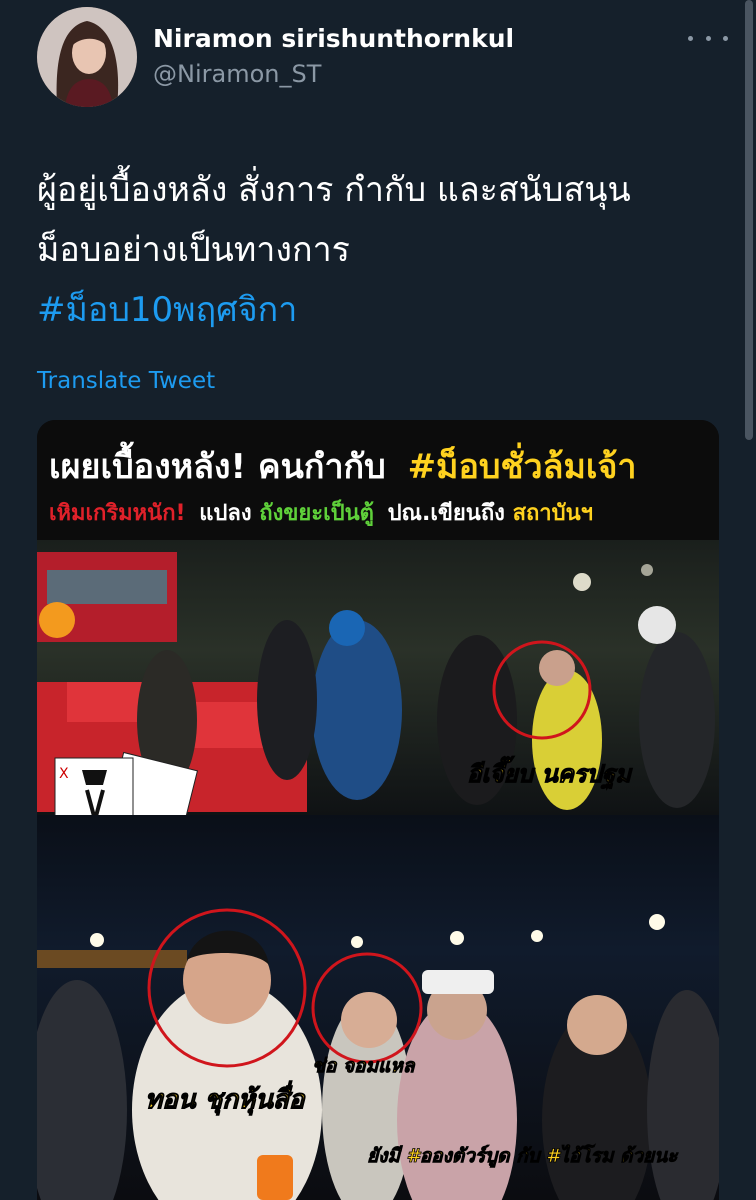 The image size is (756, 1200). What do you see at coordinates (225, 513) in the screenshot?
I see `subheadline-white-1: แปลง` at bounding box center [225, 513].